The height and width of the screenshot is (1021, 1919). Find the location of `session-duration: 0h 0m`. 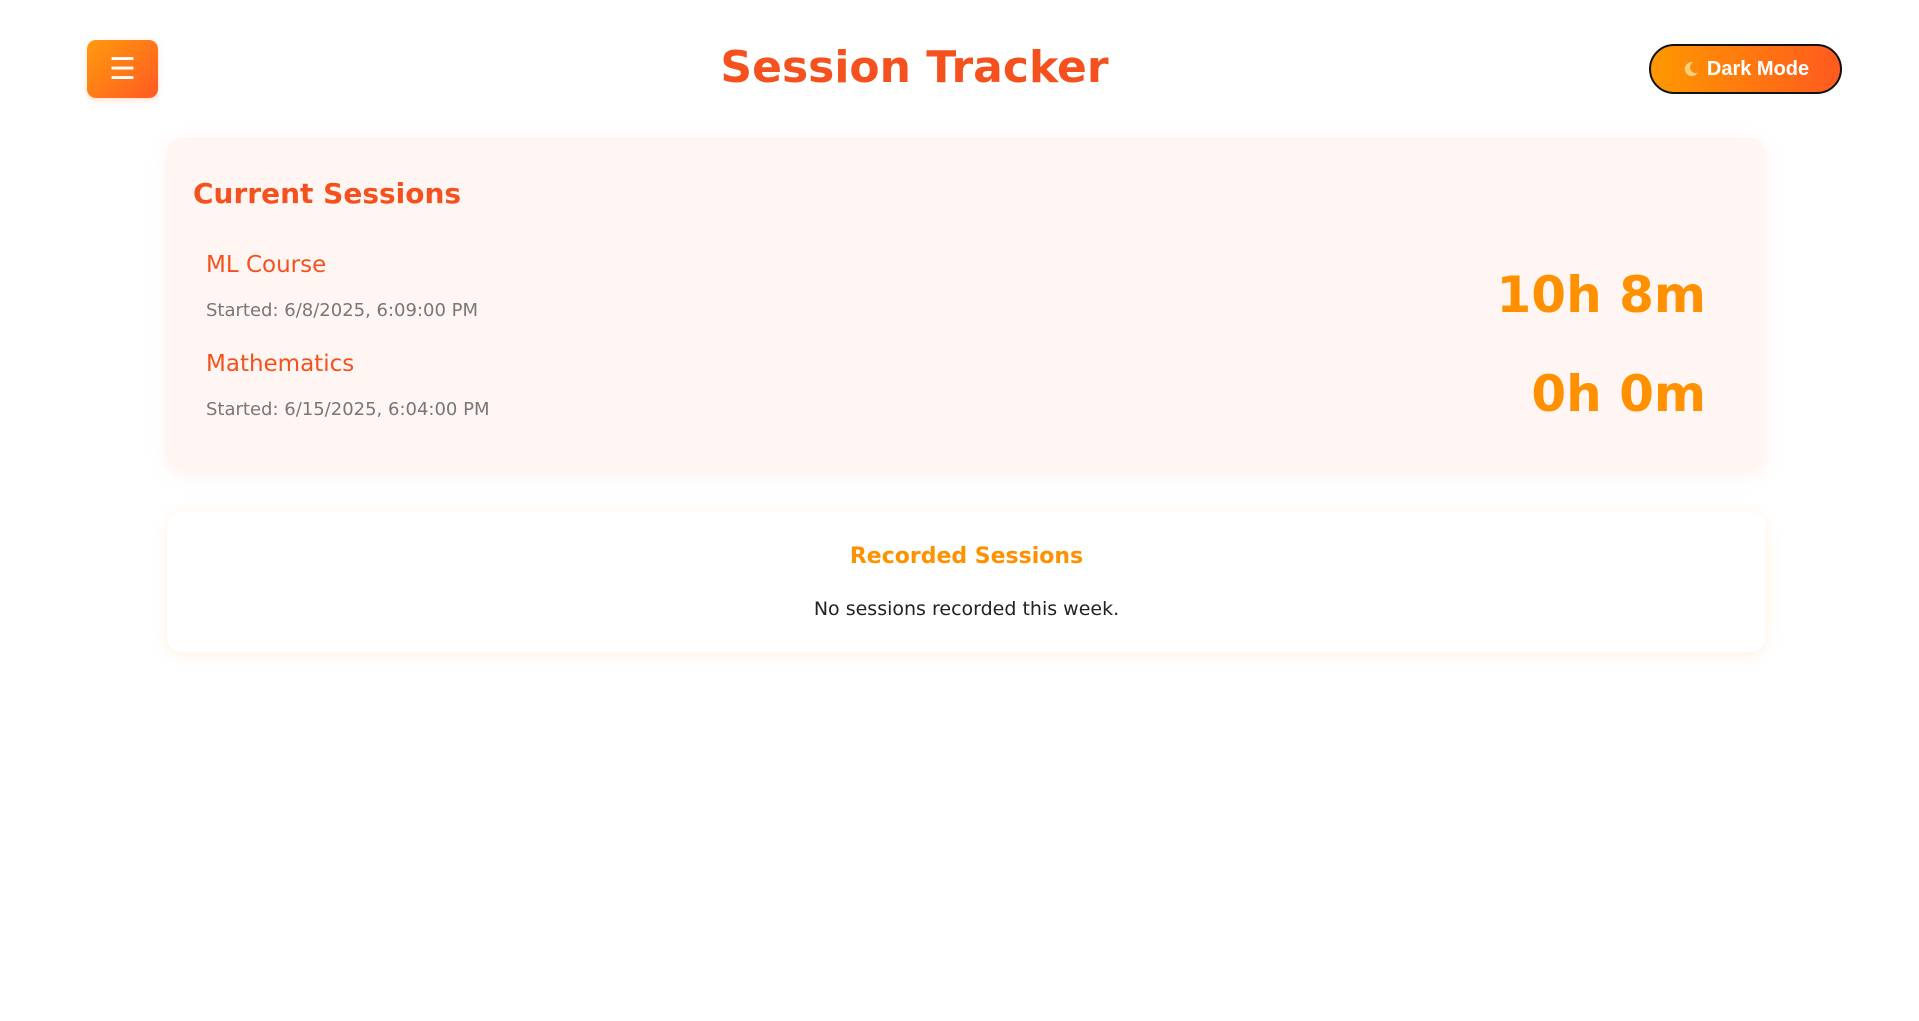

session-duration: 0h 0m is located at coordinates (1618, 394).